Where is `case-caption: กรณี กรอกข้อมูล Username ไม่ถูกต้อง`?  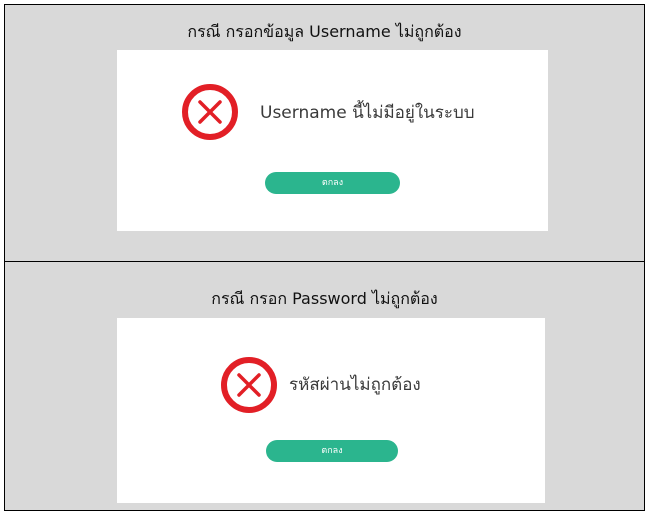
case-caption: กรณี กรอกข้อมูล Username ไม่ถูกต้อง is located at coordinates (324, 31).